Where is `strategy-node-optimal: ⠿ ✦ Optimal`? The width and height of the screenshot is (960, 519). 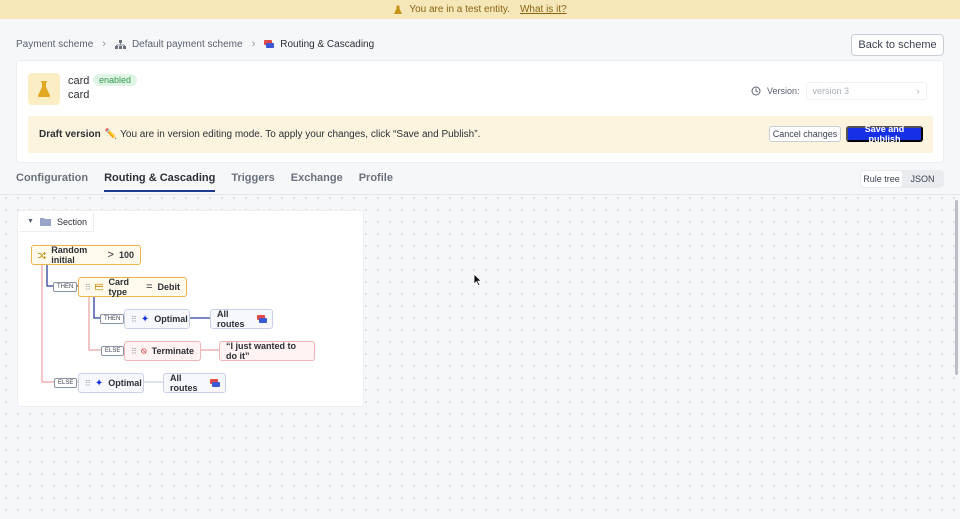 strategy-node-optimal: ⠿ ✦ Optimal is located at coordinates (157, 319).